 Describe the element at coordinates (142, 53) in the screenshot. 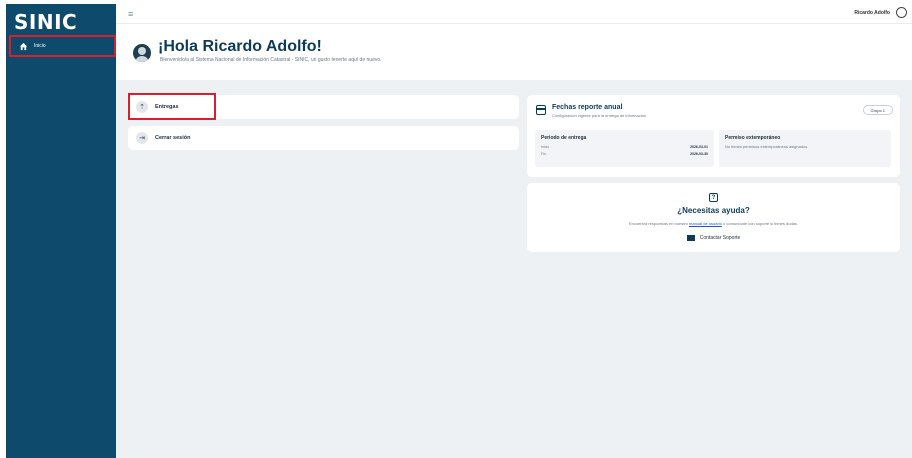

I see `avatar` at that location.